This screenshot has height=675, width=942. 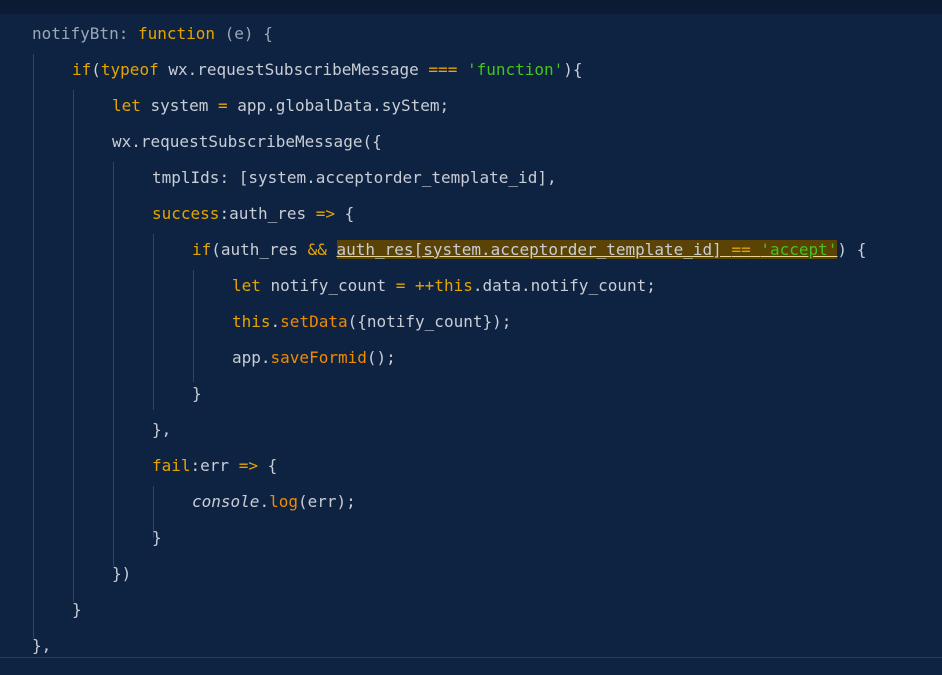 What do you see at coordinates (326, 501) in the screenshot?
I see `code-token: (err);` at bounding box center [326, 501].